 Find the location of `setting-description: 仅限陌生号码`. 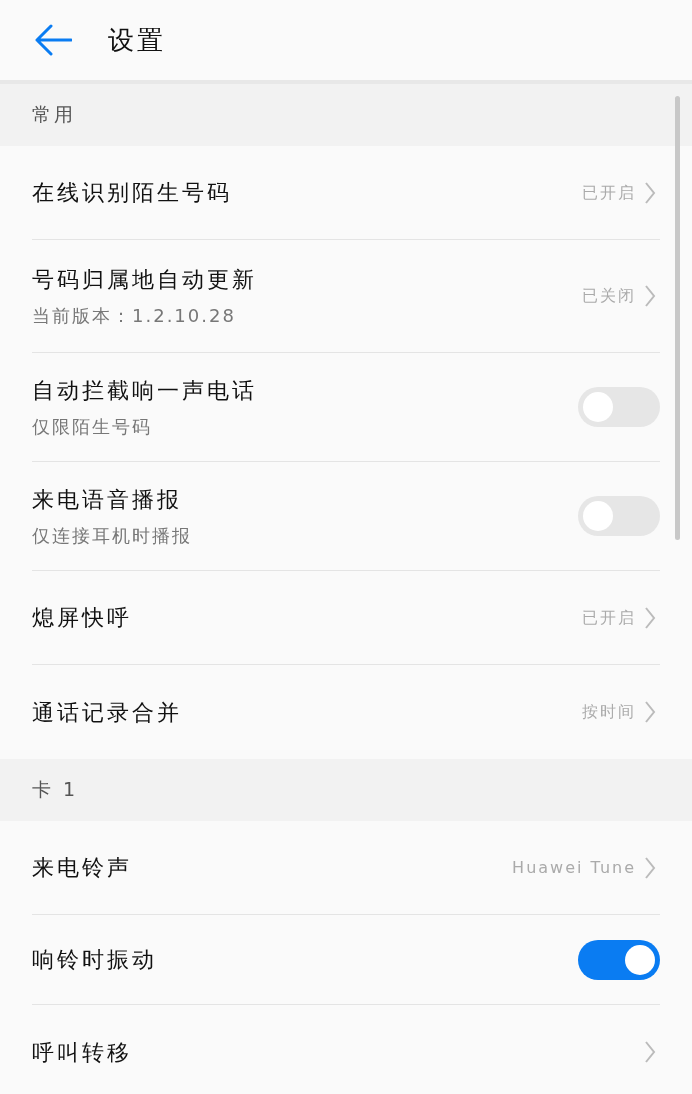

setting-description: 仅限陌生号码 is located at coordinates (92, 427).